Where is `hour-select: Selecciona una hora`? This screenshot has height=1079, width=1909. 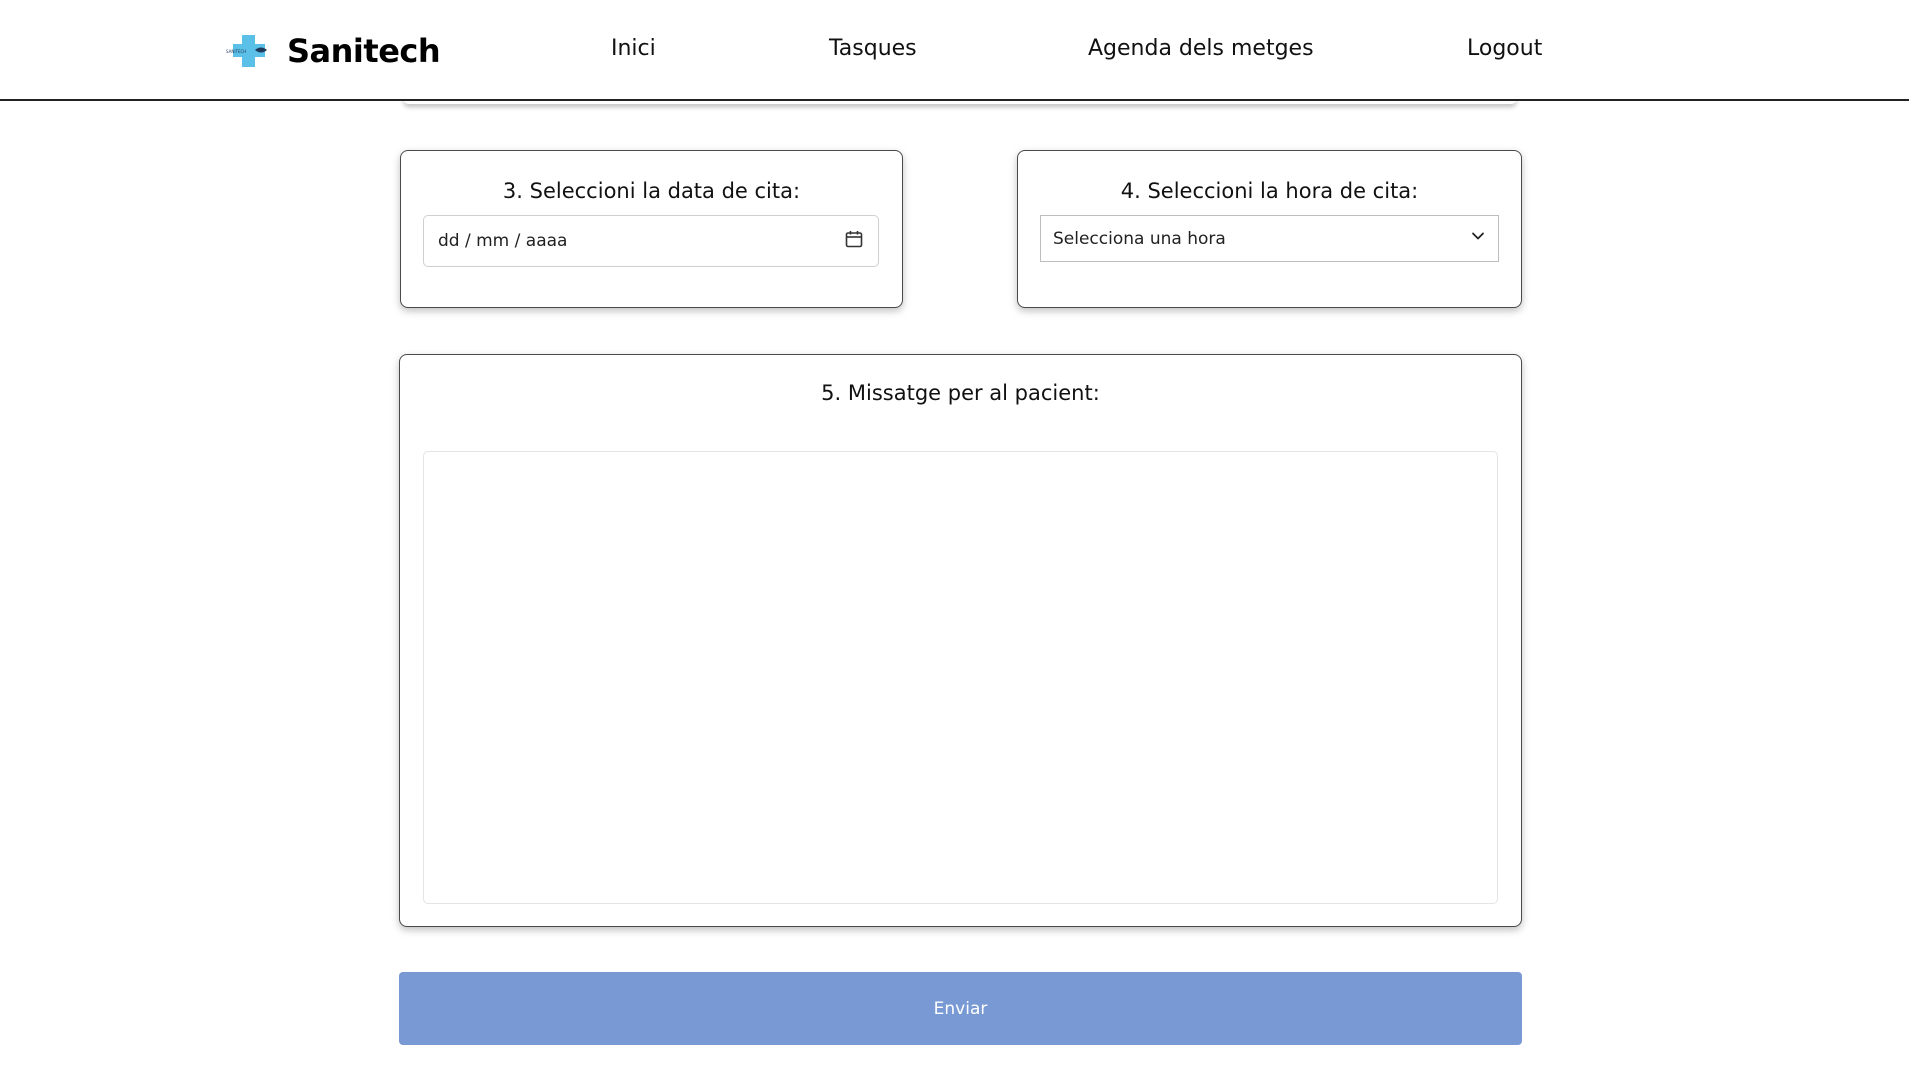
hour-select: Selecciona una hora is located at coordinates (1269, 238).